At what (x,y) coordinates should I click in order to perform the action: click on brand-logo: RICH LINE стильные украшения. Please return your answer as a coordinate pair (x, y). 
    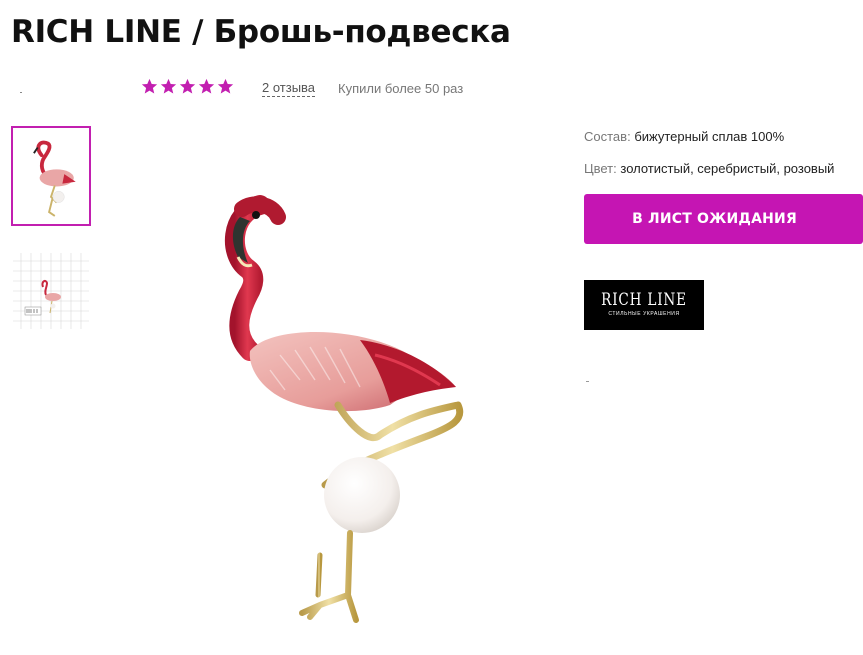
    Looking at the image, I should click on (644, 305).